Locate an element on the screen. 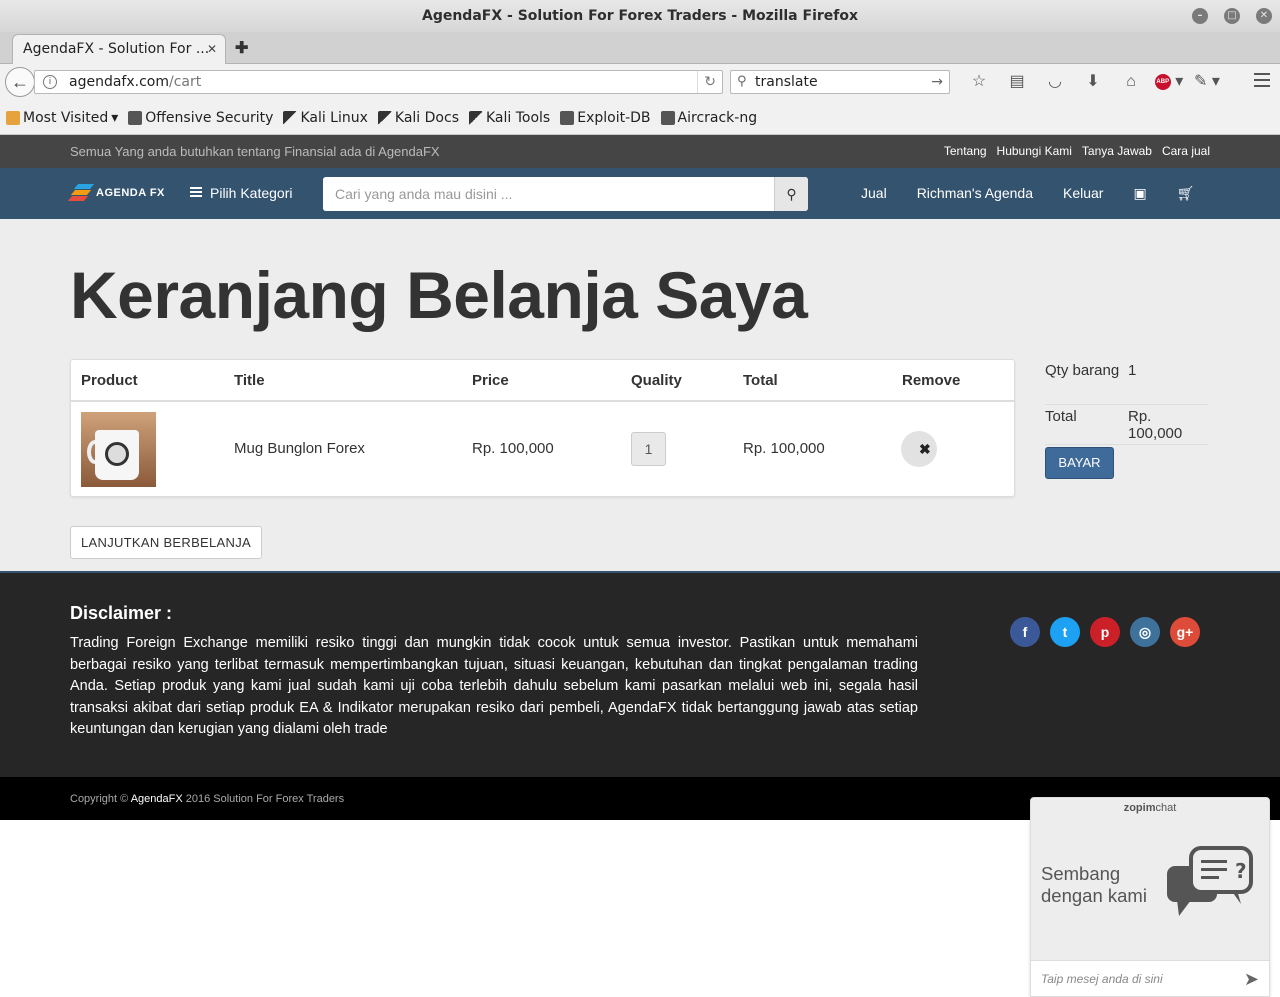 This screenshot has width=1280, height=997. window-controls: – □ ✕ is located at coordinates (1232, 16).